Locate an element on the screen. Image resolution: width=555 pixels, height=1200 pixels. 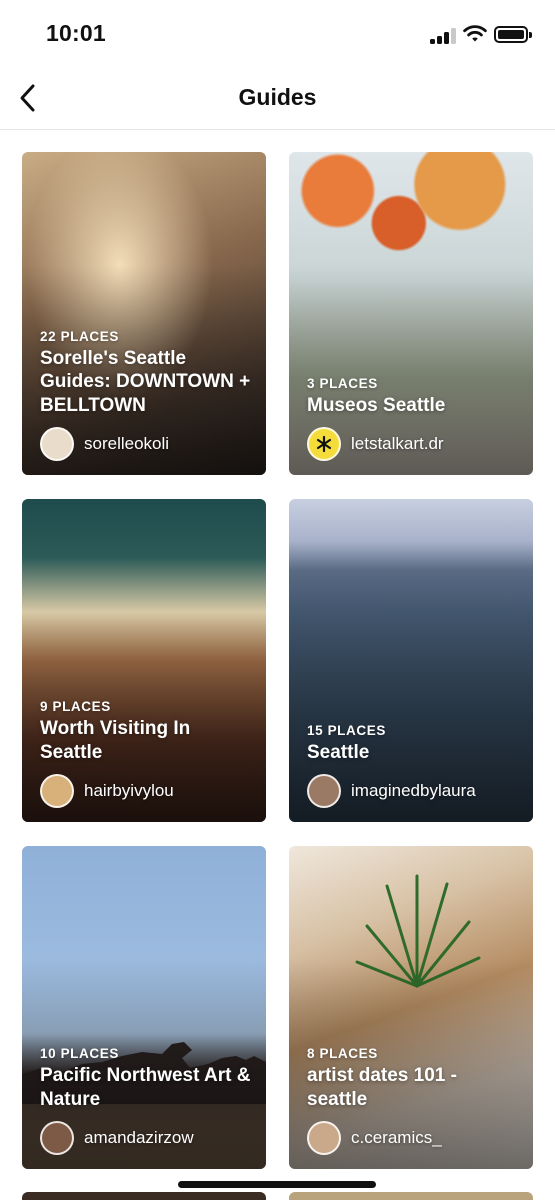
author-username: imaginedbylaura is located at coordinates (413, 791).